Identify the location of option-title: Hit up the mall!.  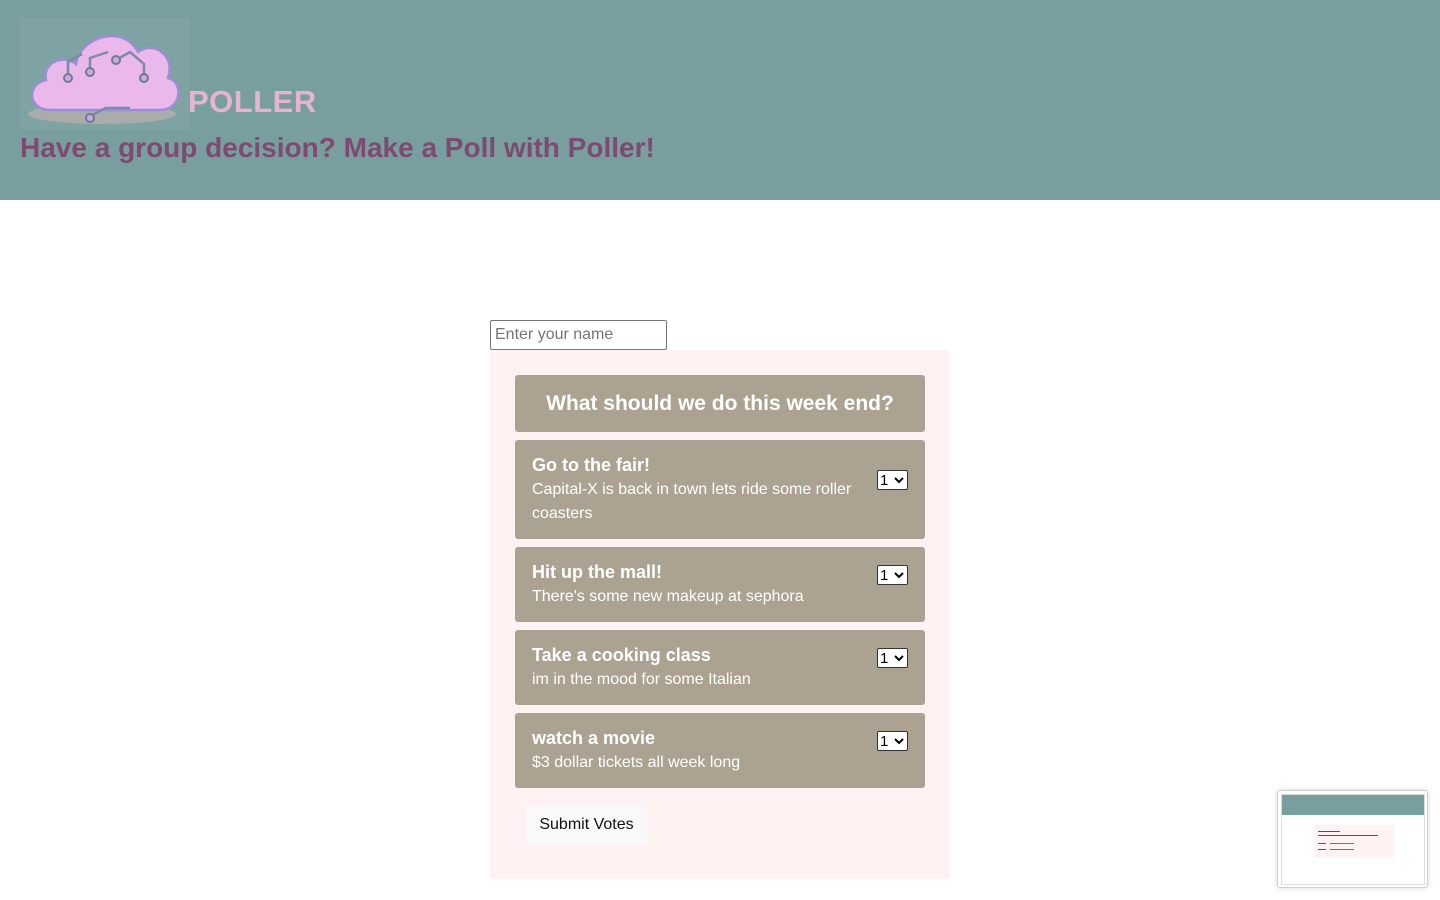
(597, 572).